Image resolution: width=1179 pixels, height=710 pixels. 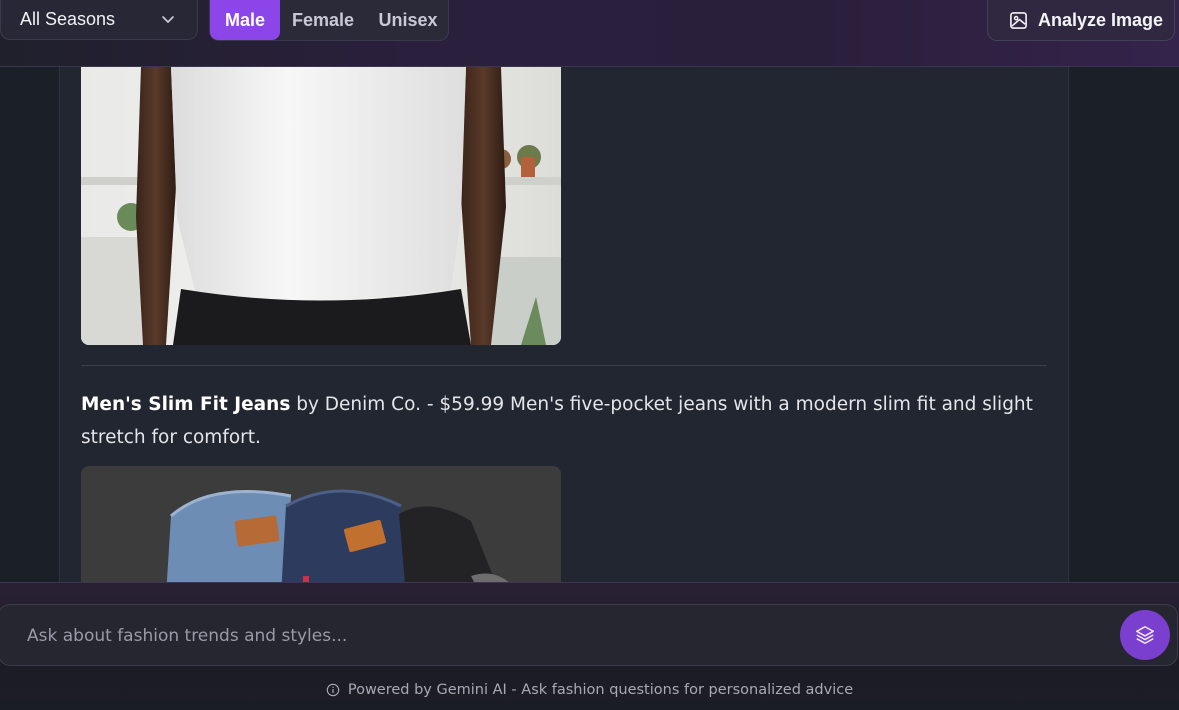 I want to click on analyze-image-button: Analyze Image, so click(x=1081, y=20).